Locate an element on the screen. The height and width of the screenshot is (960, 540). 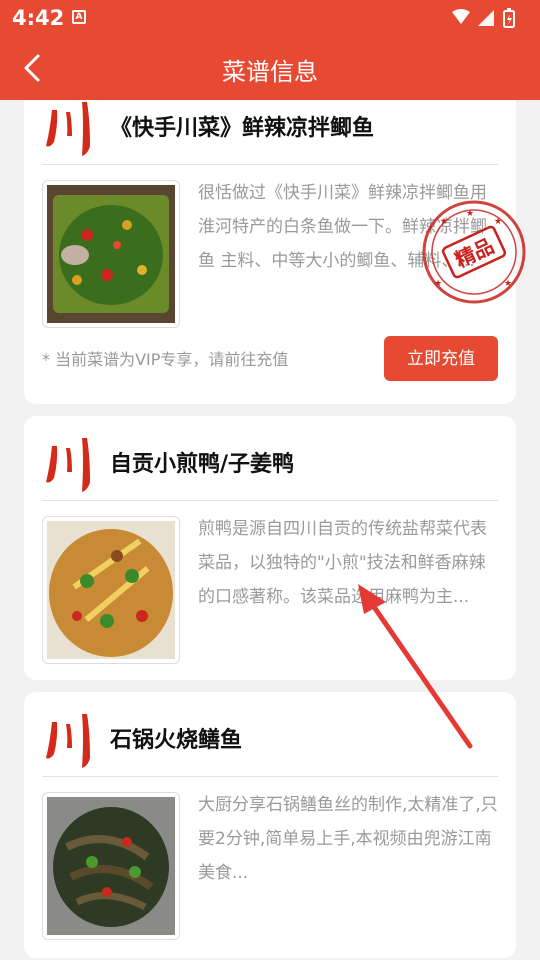
status-time: 4:42 is located at coordinates (38, 18).